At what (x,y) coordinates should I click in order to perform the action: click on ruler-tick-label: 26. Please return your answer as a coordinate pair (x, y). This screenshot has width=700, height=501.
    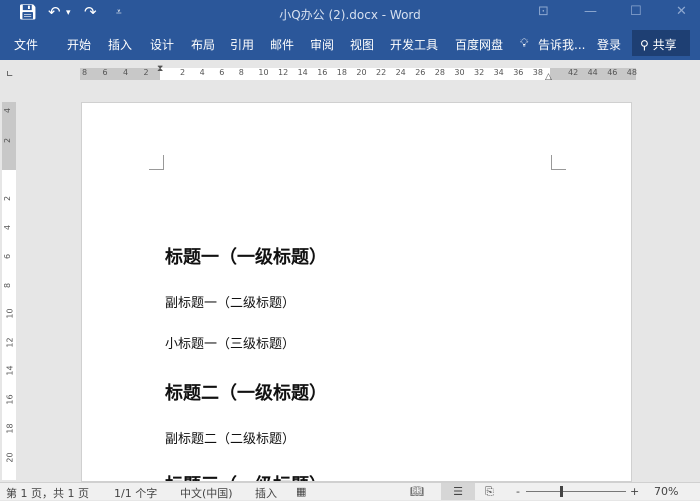
    Looking at the image, I should click on (420, 72).